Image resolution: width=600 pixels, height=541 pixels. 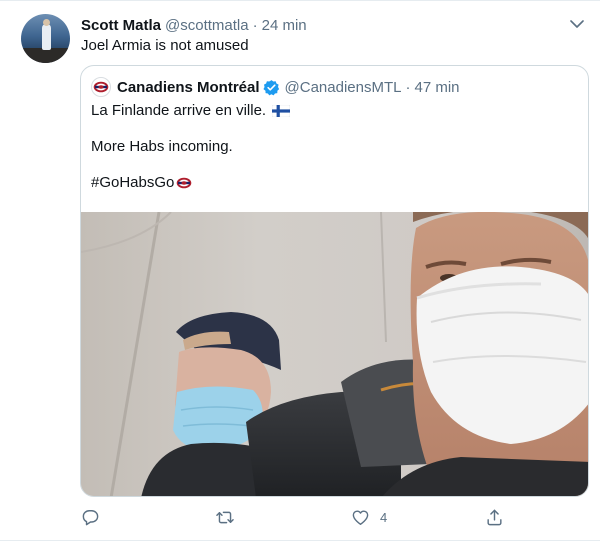 What do you see at coordinates (162, 146) in the screenshot?
I see `quoted-text-line-2: More Habs incoming.` at bounding box center [162, 146].